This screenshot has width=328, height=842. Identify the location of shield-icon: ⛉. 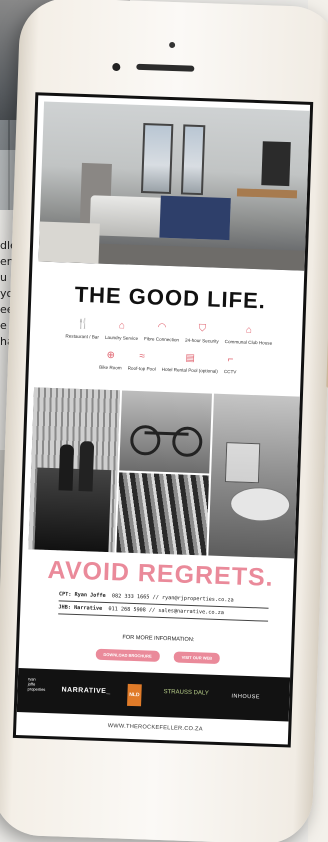
(202, 329).